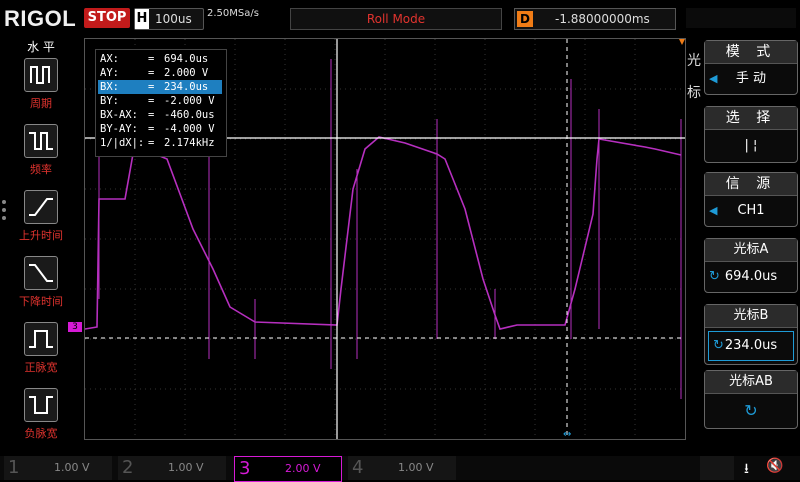 This screenshot has width=800, height=482. What do you see at coordinates (751, 316) in the screenshot?
I see `cursor-b-label: 光标B` at bounding box center [751, 316].